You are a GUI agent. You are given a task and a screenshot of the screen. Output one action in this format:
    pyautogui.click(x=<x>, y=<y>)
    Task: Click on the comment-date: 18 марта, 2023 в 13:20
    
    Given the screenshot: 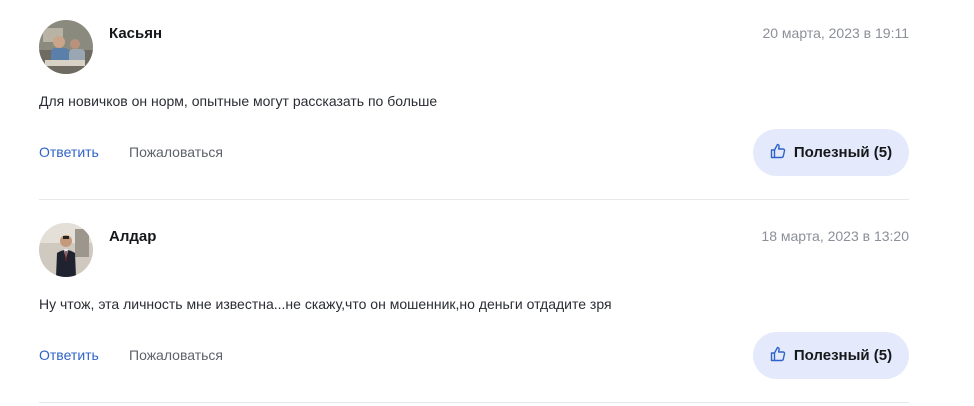 What is the action you would take?
    pyautogui.click(x=835, y=236)
    